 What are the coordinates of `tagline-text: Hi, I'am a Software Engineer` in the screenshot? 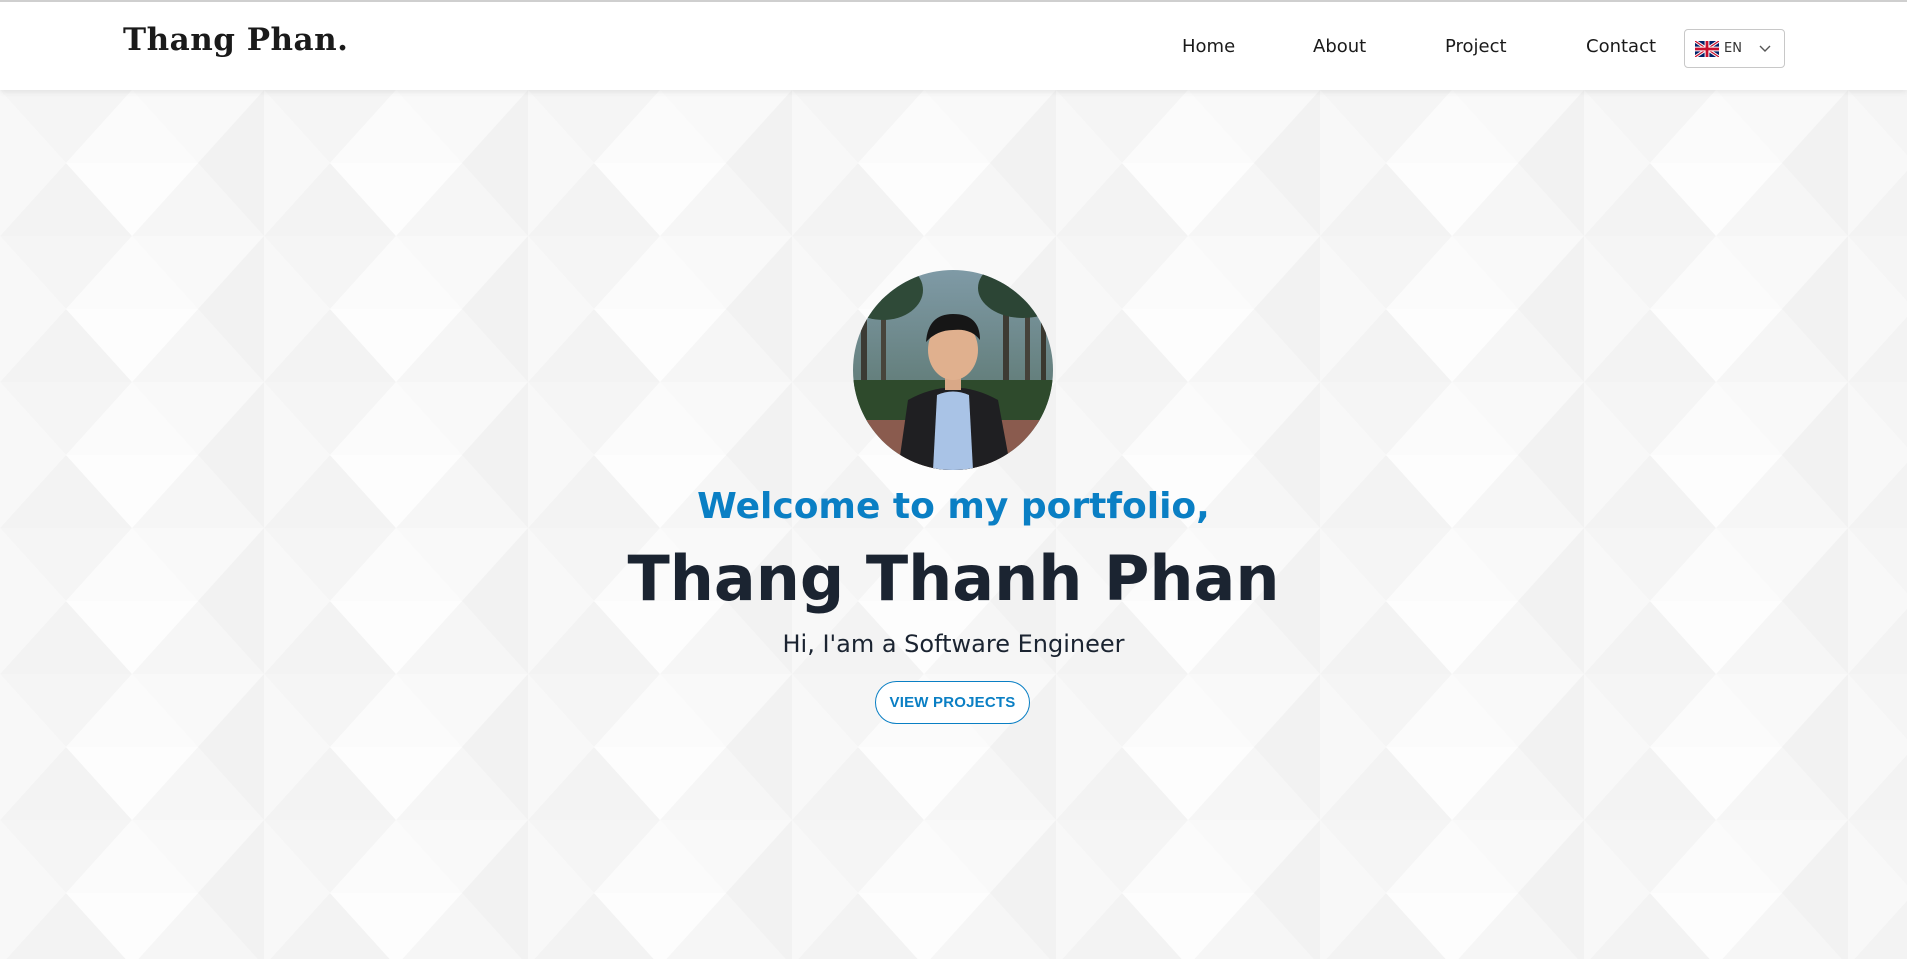 It's located at (953, 644).